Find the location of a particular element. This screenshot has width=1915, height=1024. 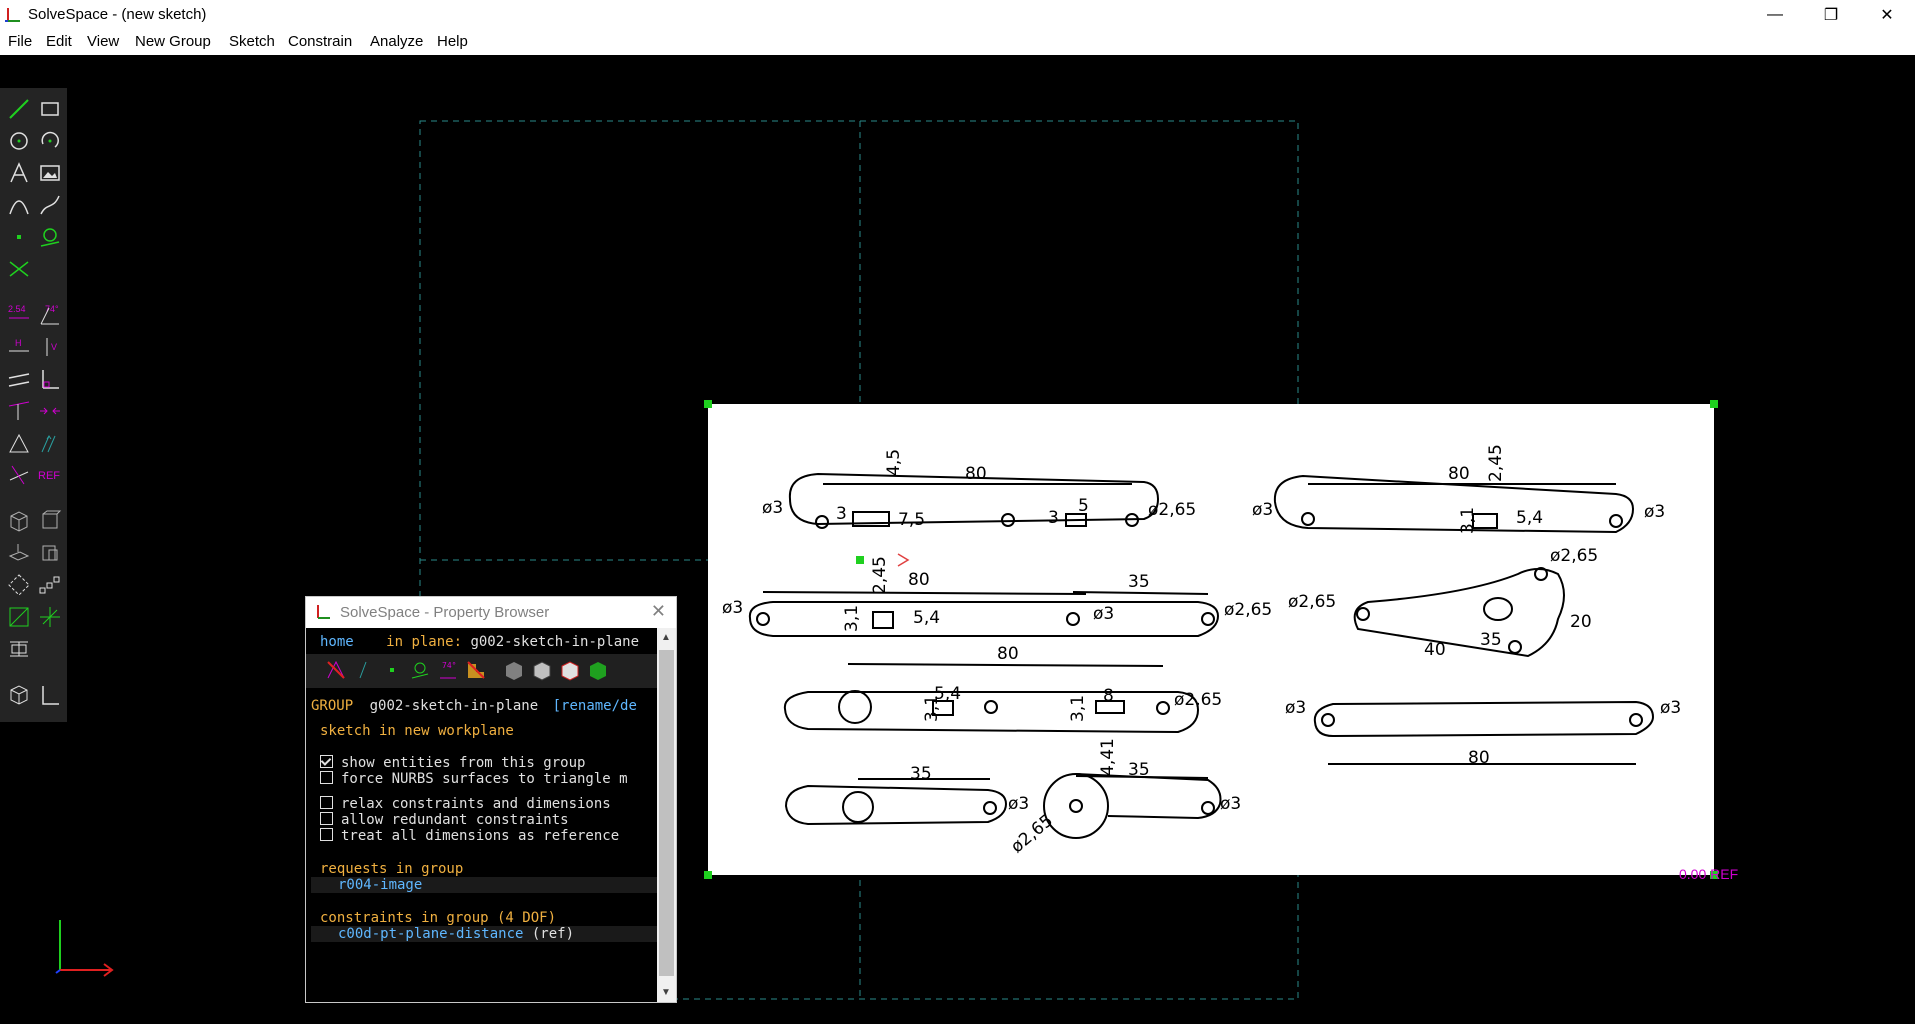

option-allow-redundant: allow redundant constraints is located at coordinates (444, 820).